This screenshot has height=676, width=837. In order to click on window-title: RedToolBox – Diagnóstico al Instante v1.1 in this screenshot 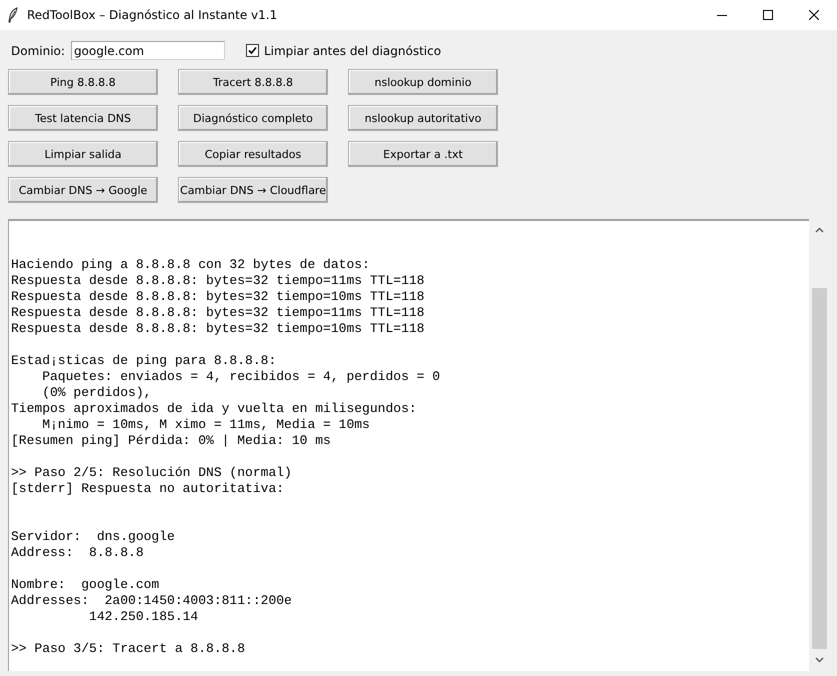, I will do `click(152, 15)`.